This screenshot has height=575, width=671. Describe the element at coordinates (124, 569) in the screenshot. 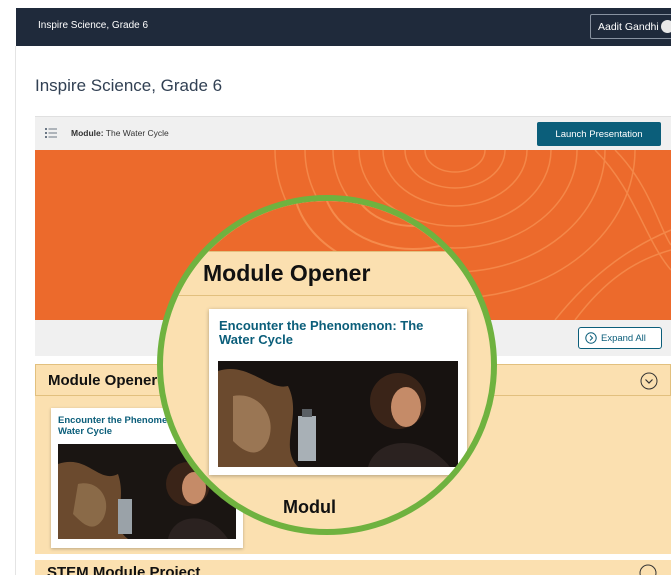

I see `section-title: STEM Module Project` at that location.